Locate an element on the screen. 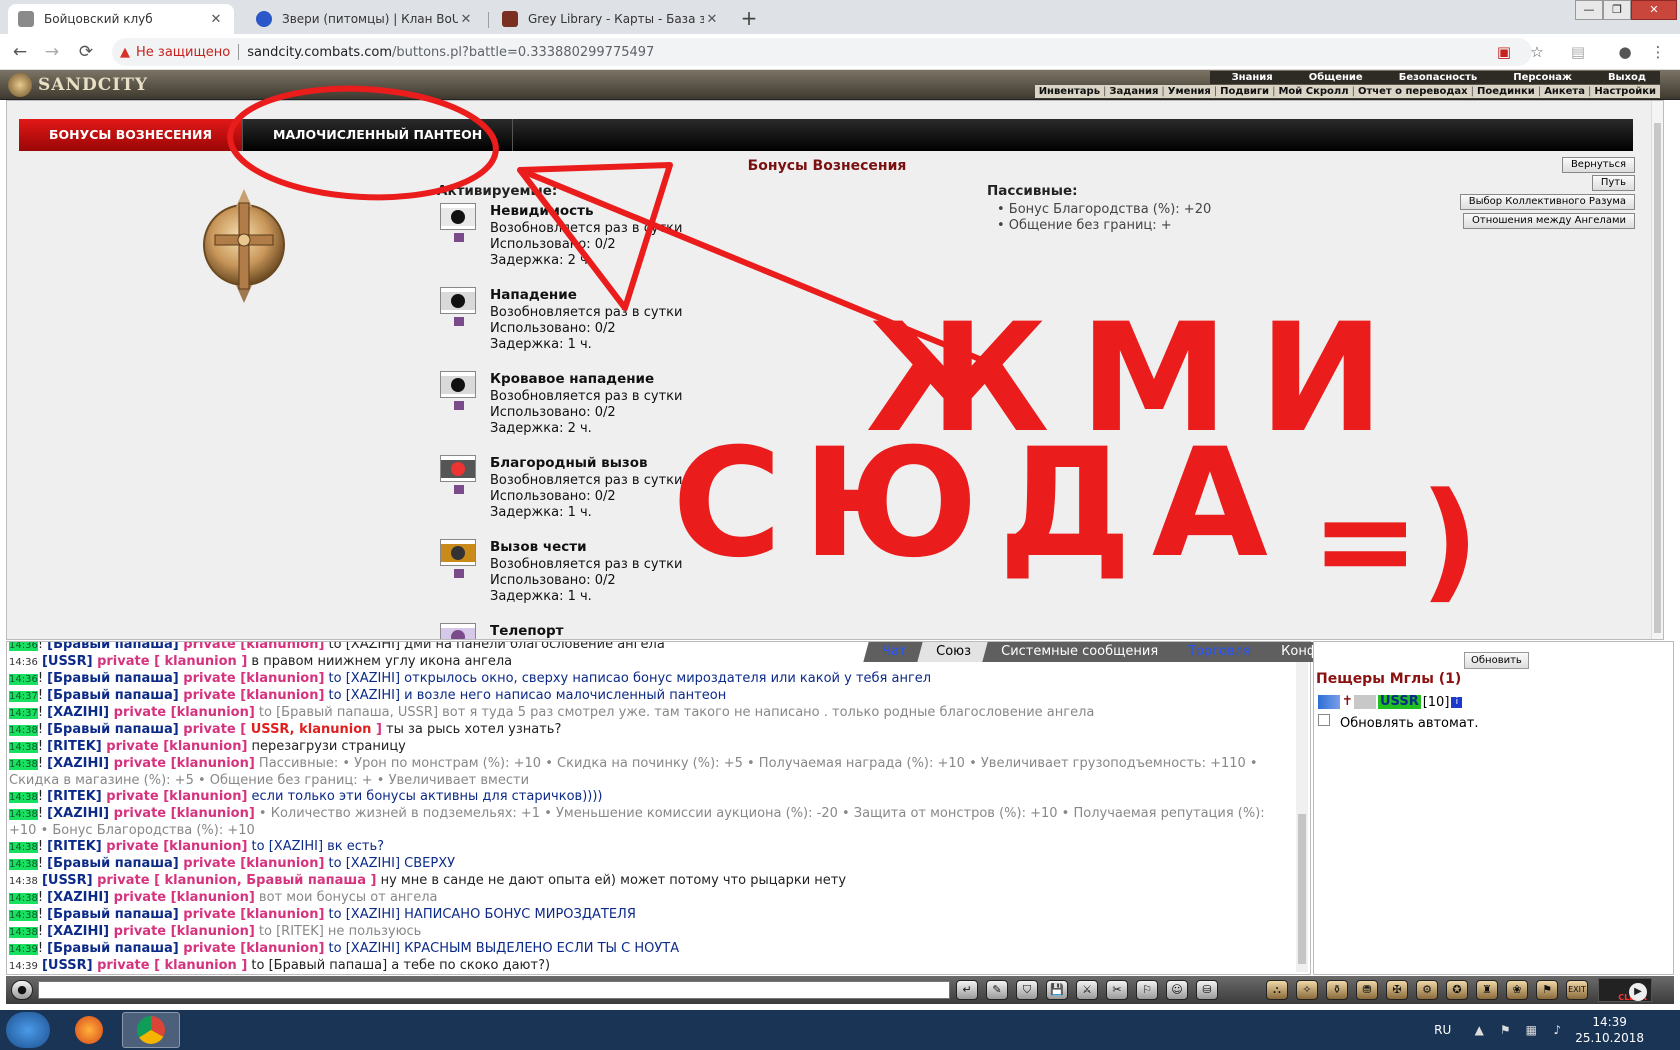 Image resolution: width=1680 pixels, height=1050 pixels. menu-character: Персонаж is located at coordinates (1538, 77).